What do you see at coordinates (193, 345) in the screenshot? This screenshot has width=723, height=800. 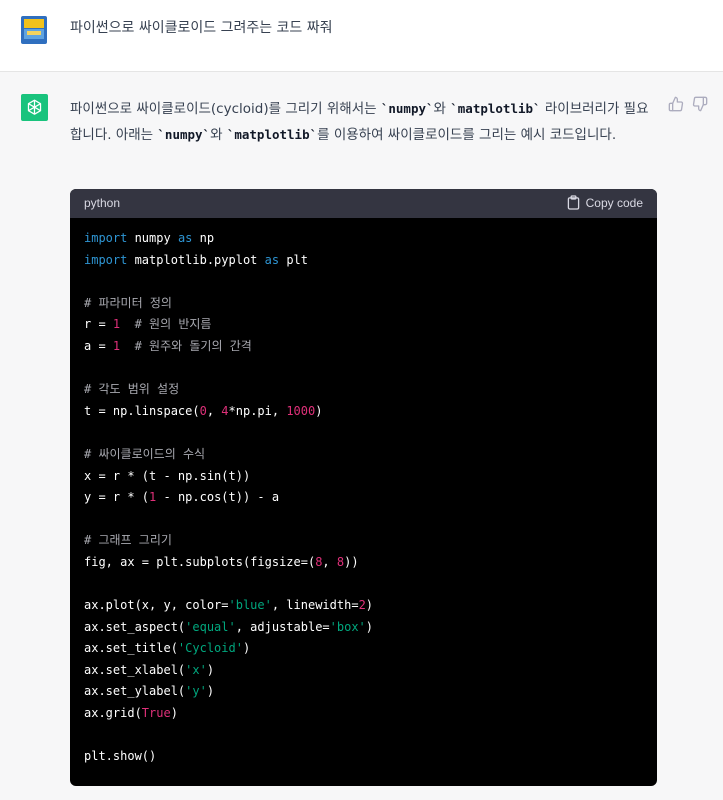 I see `code-token: # 원주와 돌기의 간격` at bounding box center [193, 345].